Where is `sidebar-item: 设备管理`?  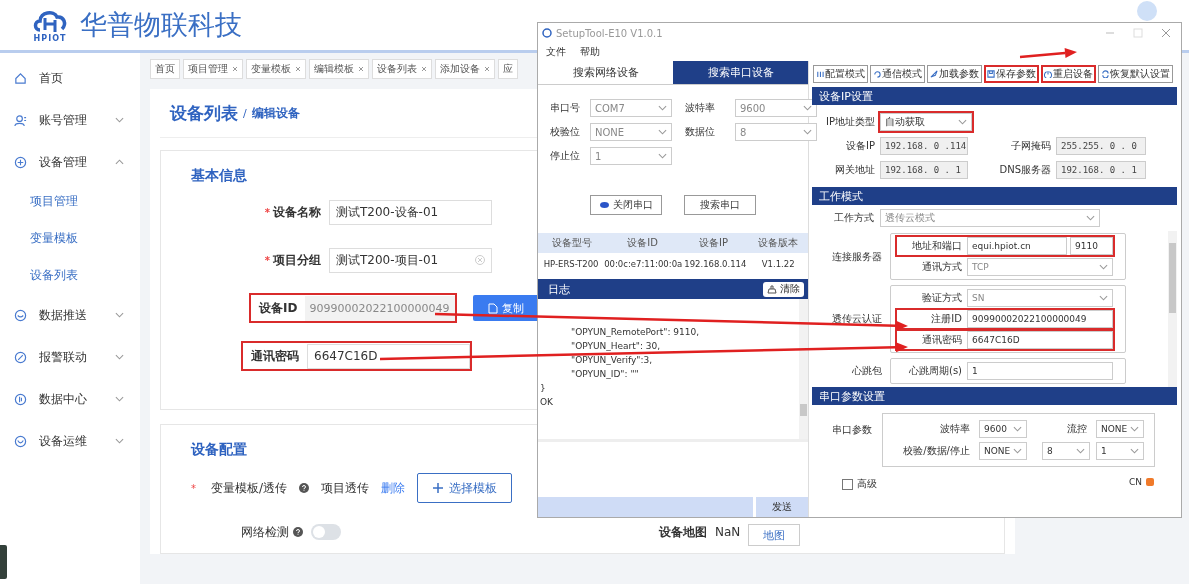 sidebar-item: 设备管理 is located at coordinates (70, 162).